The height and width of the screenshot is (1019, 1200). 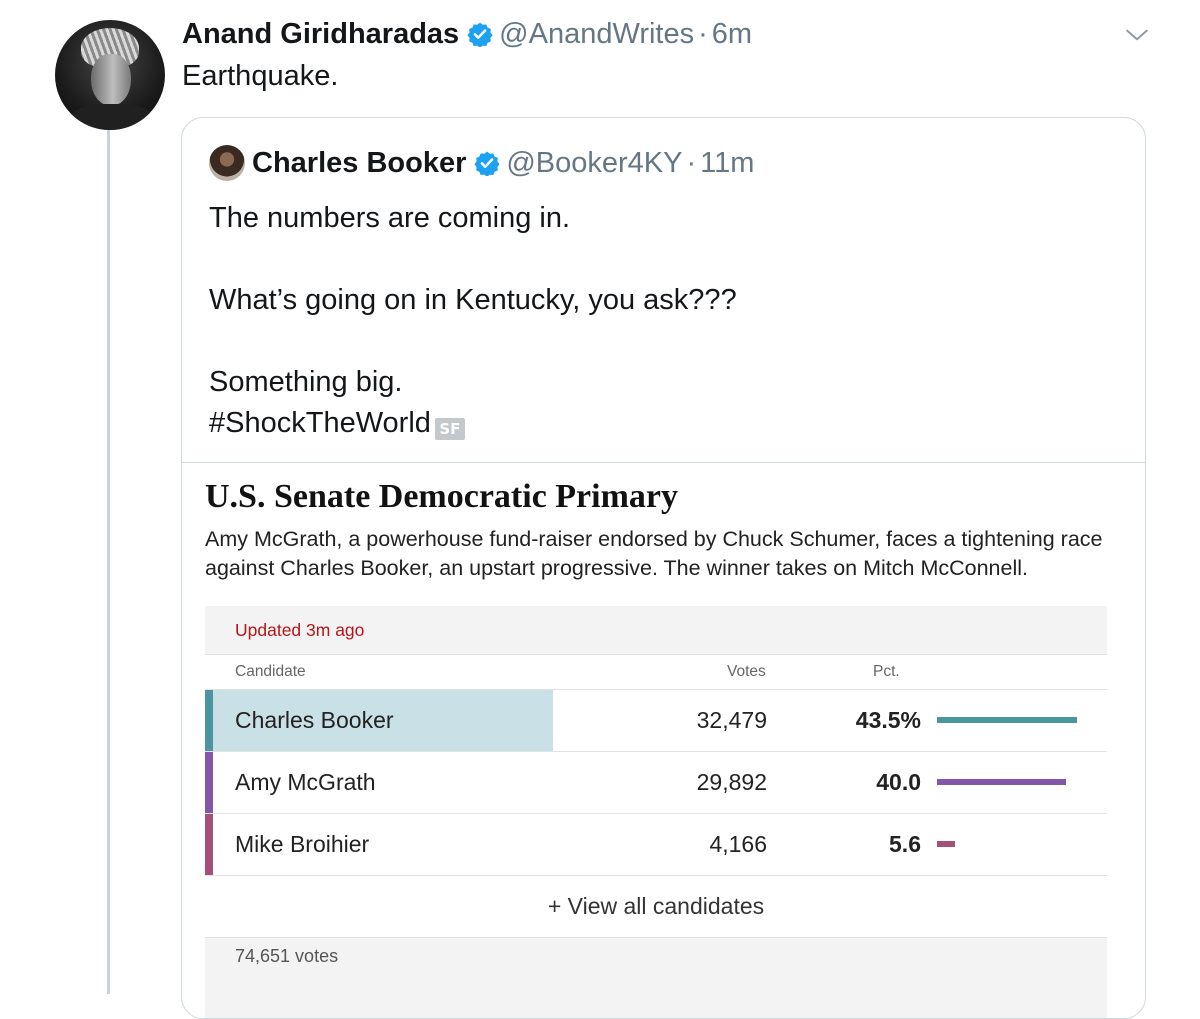 I want to click on author-name: Anand Giridharadas, so click(x=320, y=34).